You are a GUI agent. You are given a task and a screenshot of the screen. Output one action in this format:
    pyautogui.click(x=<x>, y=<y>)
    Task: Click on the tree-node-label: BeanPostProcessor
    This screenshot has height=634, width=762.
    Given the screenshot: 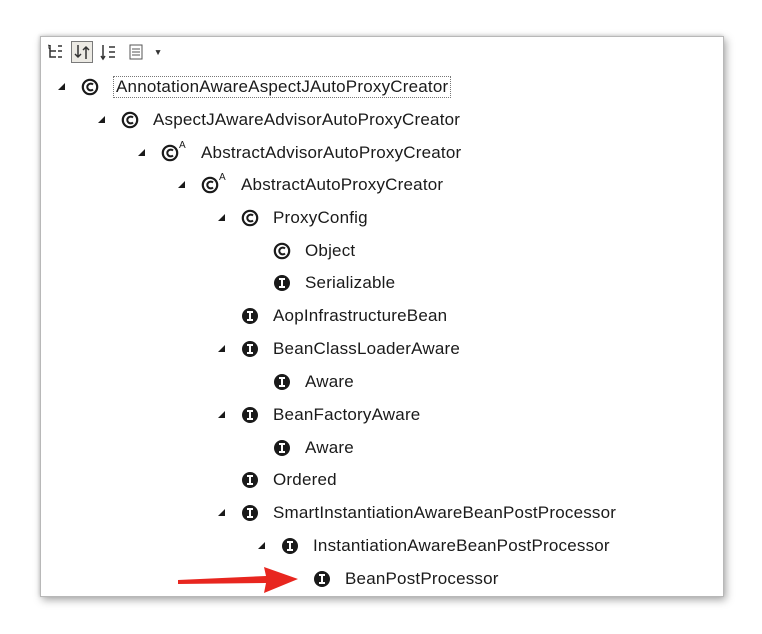 What is the action you would take?
    pyautogui.click(x=422, y=578)
    